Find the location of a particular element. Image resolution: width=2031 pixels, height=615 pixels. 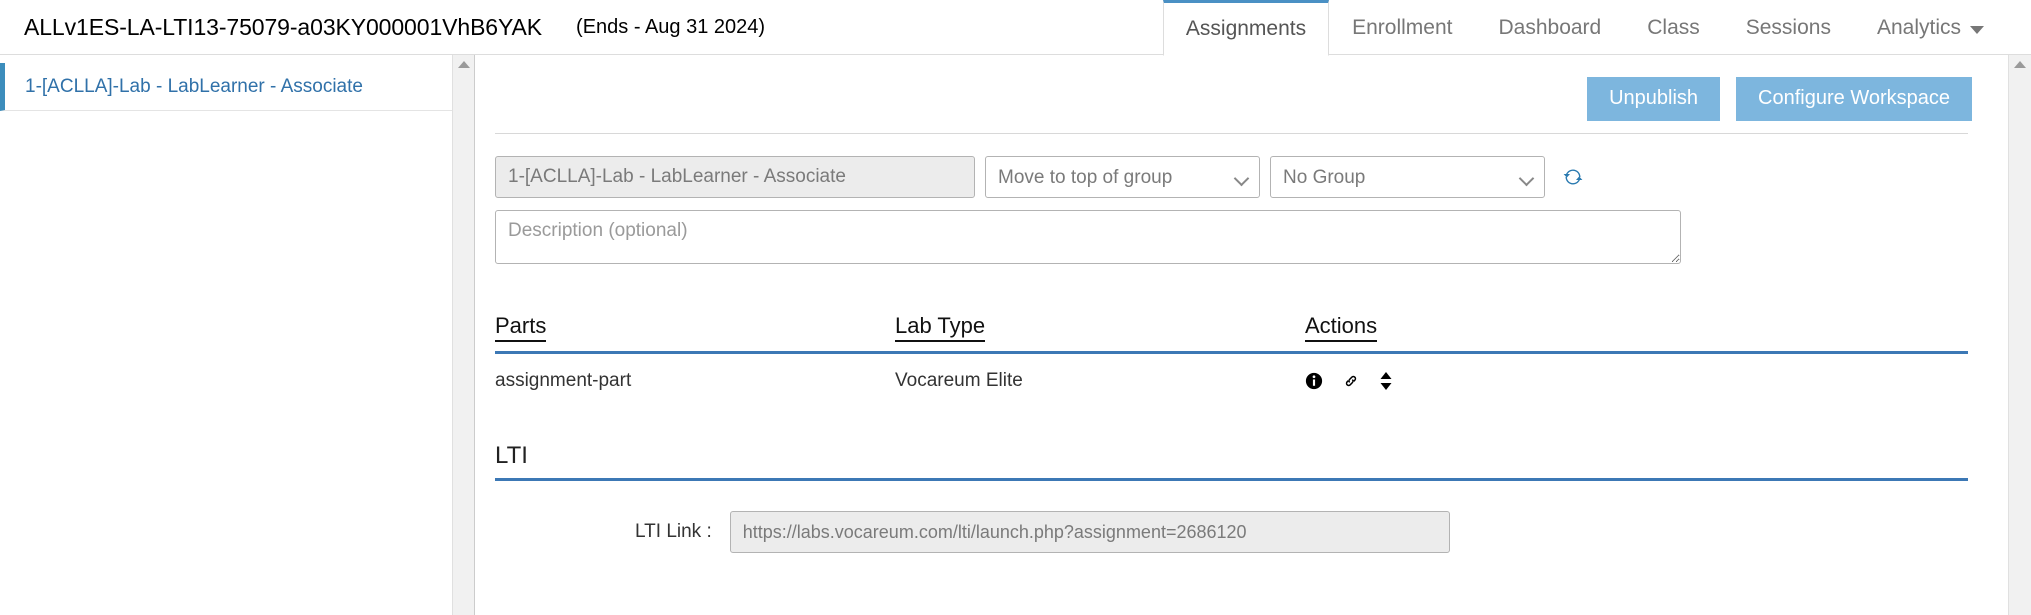

tab-analytics: Analytics is located at coordinates (1930, 27).